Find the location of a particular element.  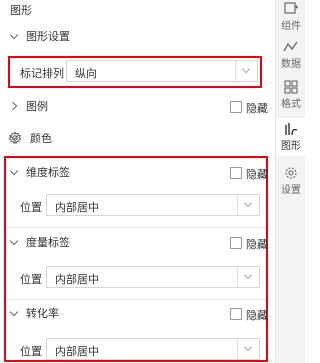

legend-hide-checkbox is located at coordinates (236, 107).